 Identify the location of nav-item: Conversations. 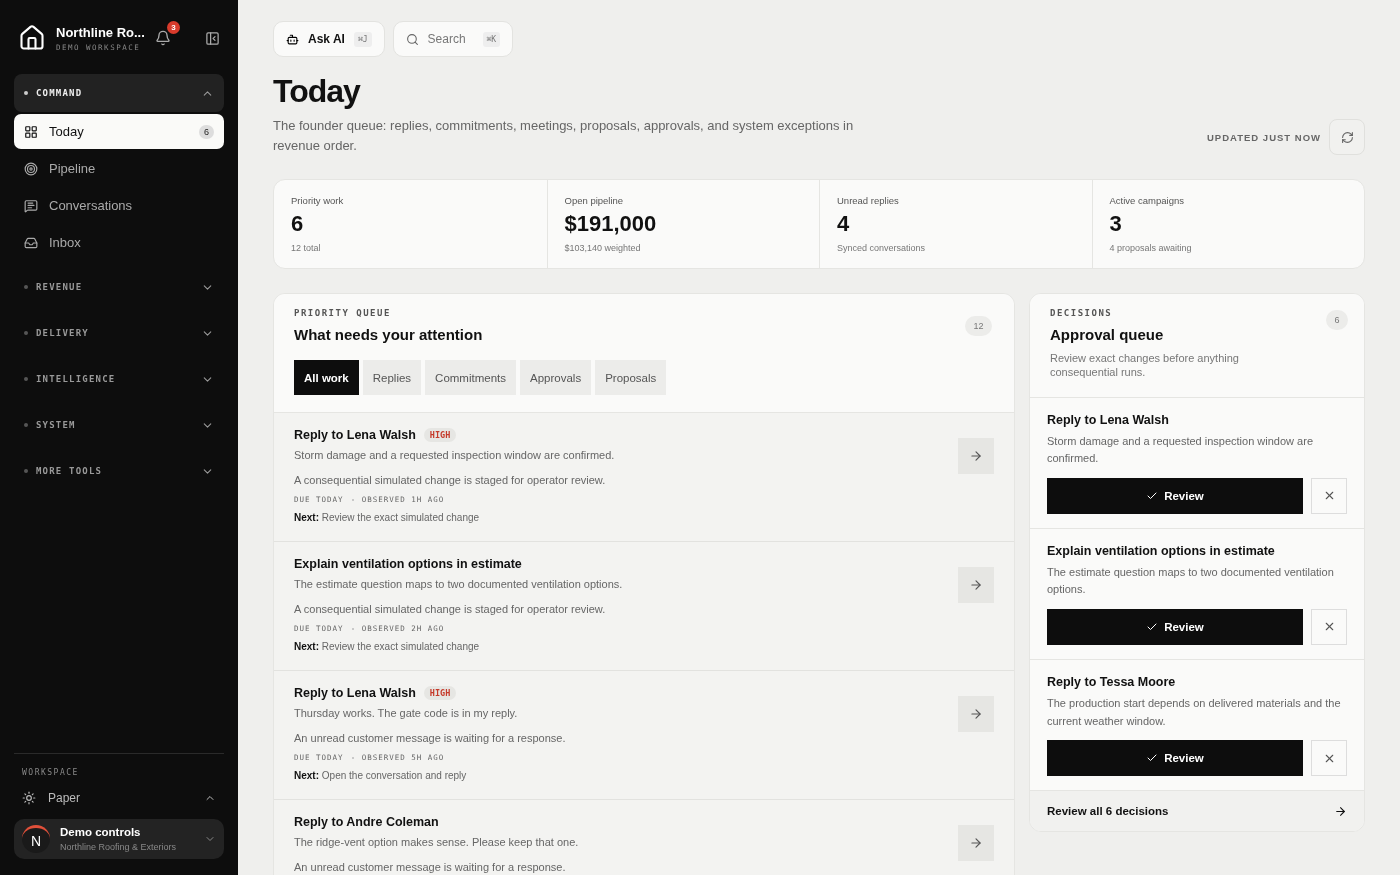
(119, 205).